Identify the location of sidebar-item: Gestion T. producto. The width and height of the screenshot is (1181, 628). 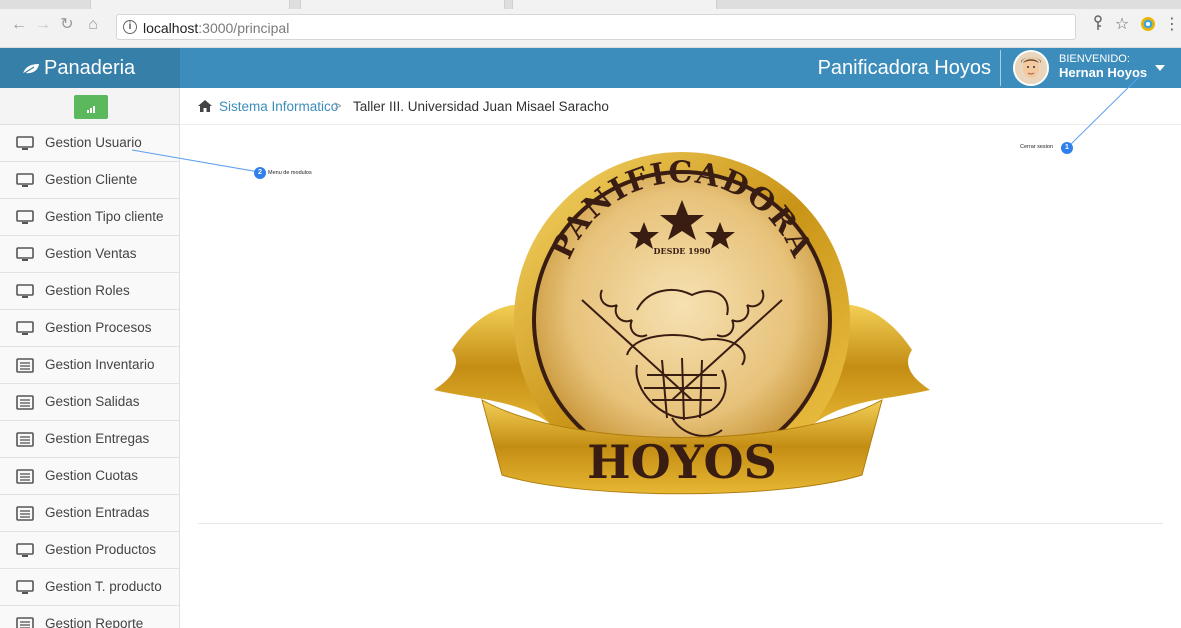
(89, 587).